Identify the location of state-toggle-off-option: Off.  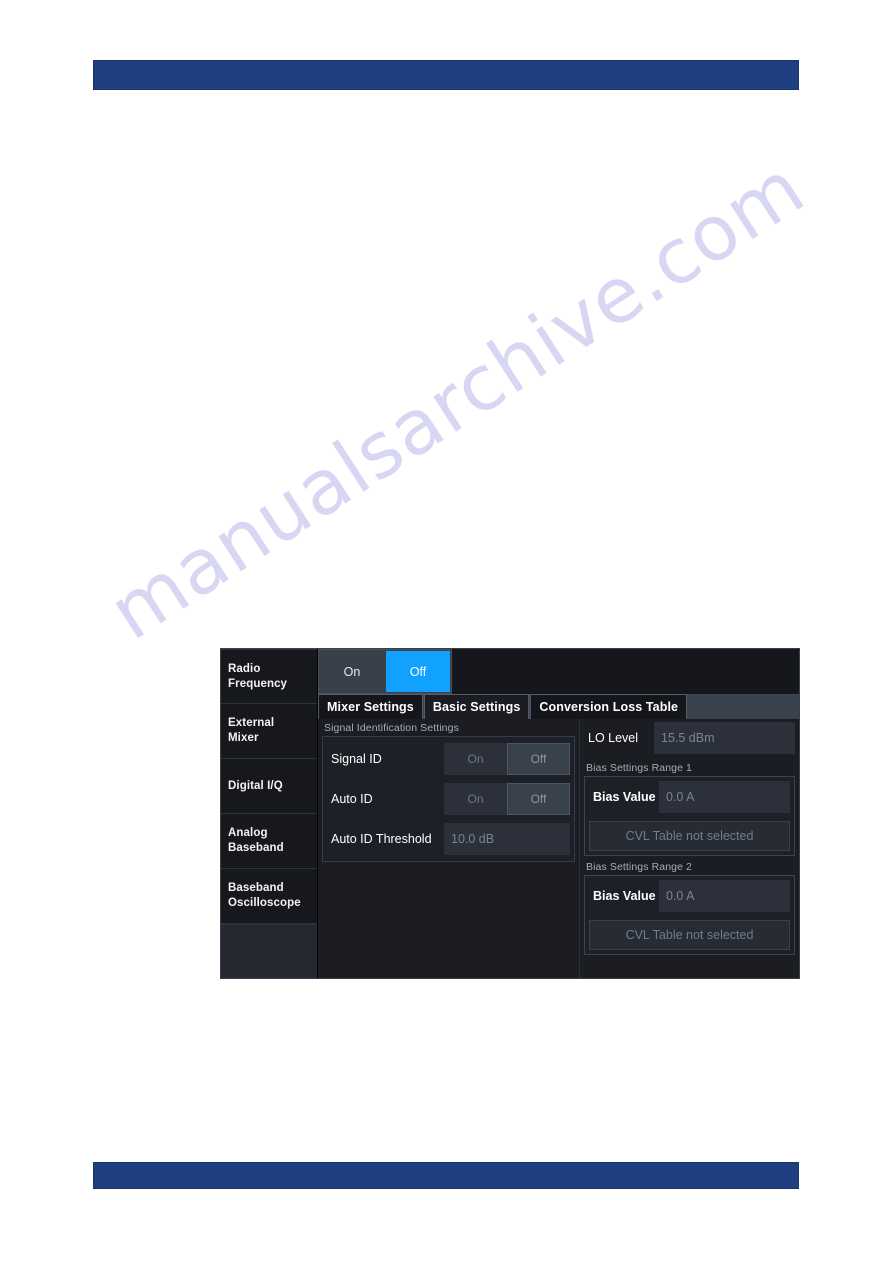
(417, 671).